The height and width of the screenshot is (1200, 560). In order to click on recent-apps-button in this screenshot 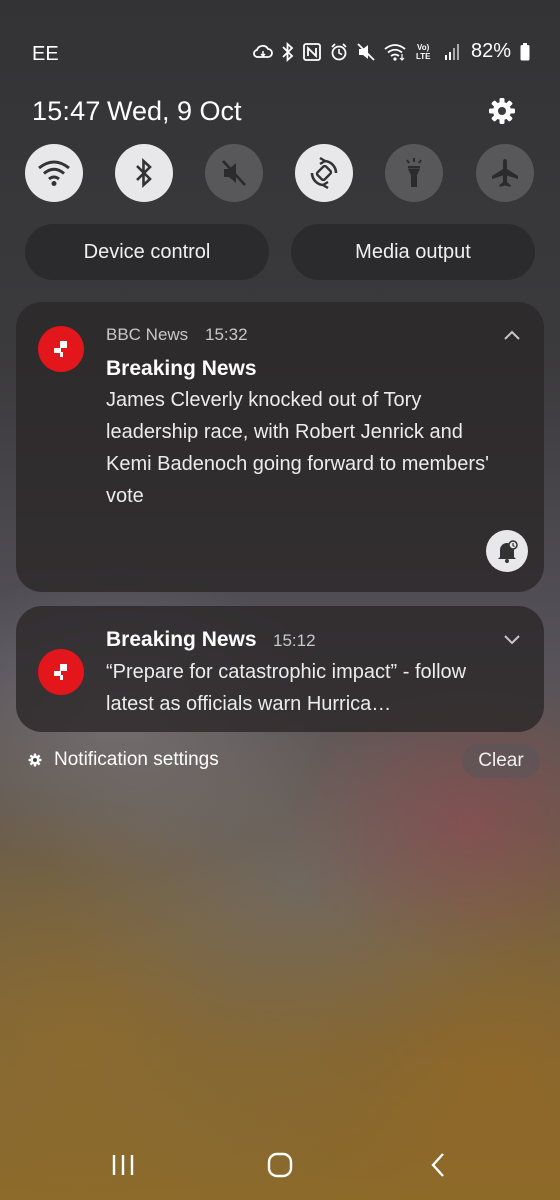, I will do `click(123, 1165)`.